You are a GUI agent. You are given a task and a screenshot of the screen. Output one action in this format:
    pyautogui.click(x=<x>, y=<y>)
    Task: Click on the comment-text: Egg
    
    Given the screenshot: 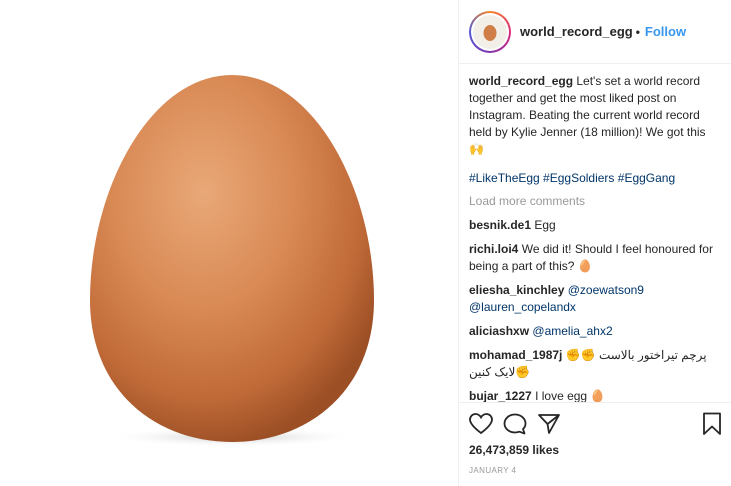 What is the action you would take?
    pyautogui.click(x=545, y=225)
    